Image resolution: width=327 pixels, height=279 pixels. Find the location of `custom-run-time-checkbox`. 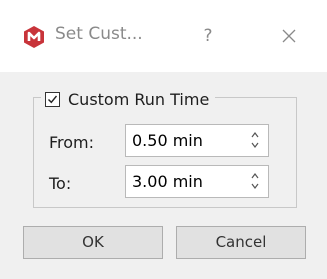

custom-run-time-checkbox is located at coordinates (52, 99).